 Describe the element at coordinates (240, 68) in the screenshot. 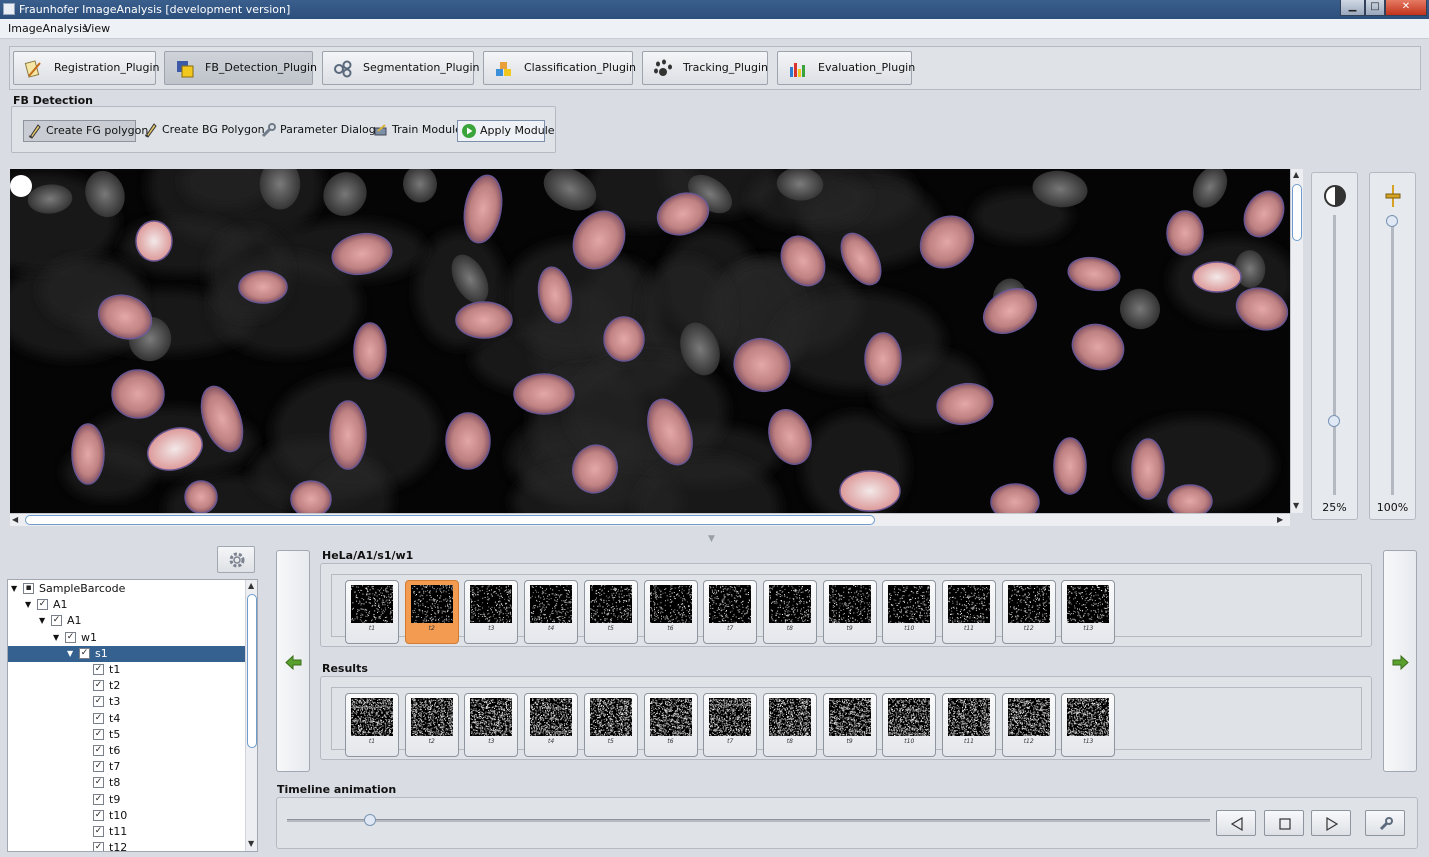

I see `fb-detection-plugin-button: FB_Detection_Plugin` at that location.